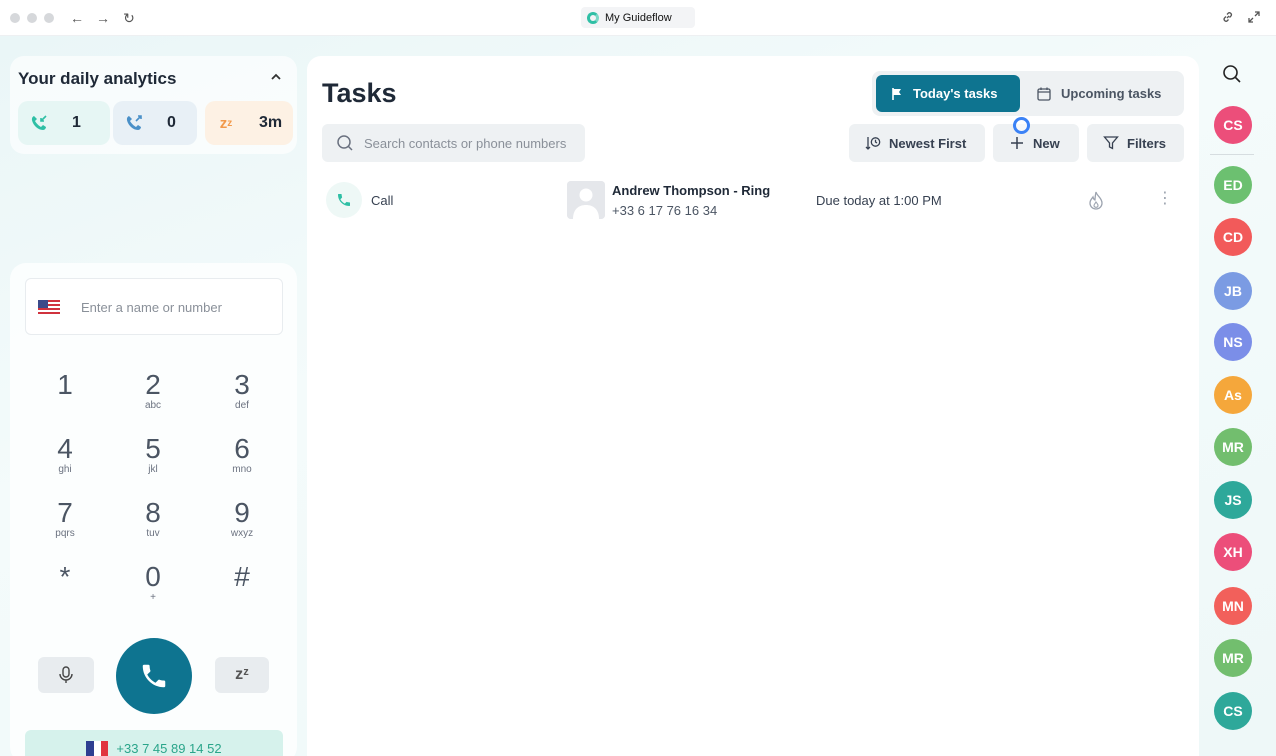 The height and width of the screenshot is (756, 1276). Describe the element at coordinates (171, 122) in the screenshot. I see `outgoing-calls-count: 0` at that location.